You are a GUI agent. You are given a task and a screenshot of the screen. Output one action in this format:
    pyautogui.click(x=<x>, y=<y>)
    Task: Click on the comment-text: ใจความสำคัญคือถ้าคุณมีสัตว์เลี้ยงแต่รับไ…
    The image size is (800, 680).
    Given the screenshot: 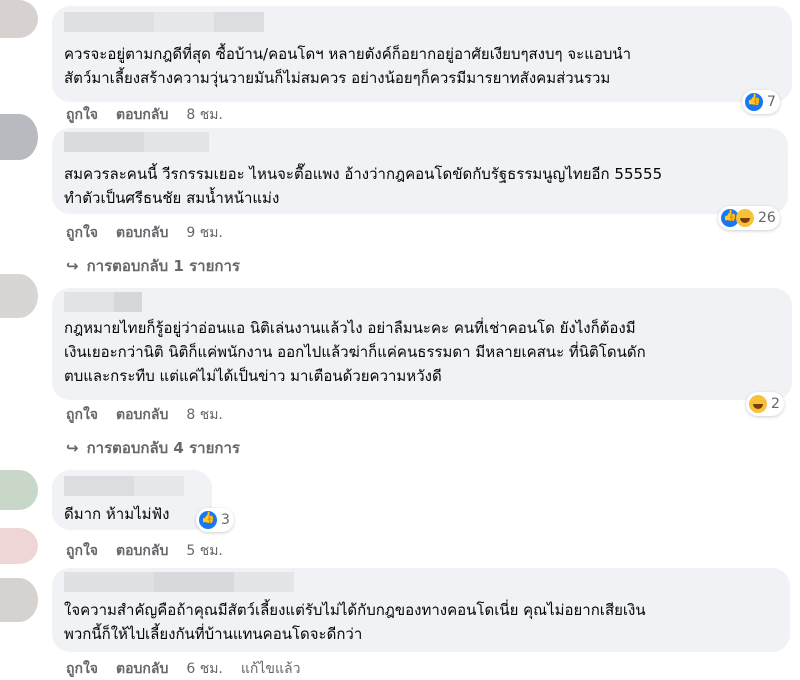 What is the action you would take?
    pyautogui.click(x=355, y=622)
    